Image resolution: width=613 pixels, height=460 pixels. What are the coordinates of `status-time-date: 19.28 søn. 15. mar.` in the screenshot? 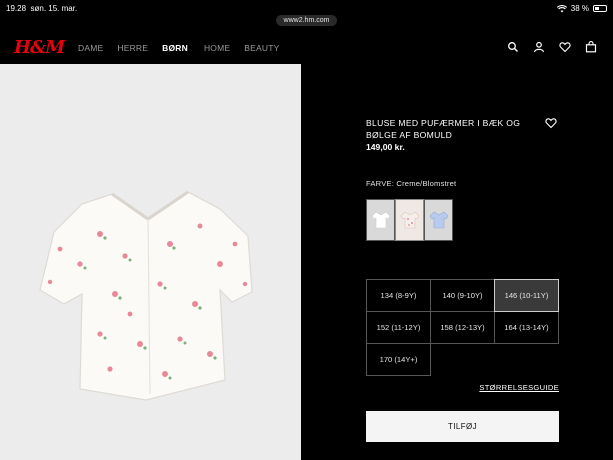 It's located at (41, 8).